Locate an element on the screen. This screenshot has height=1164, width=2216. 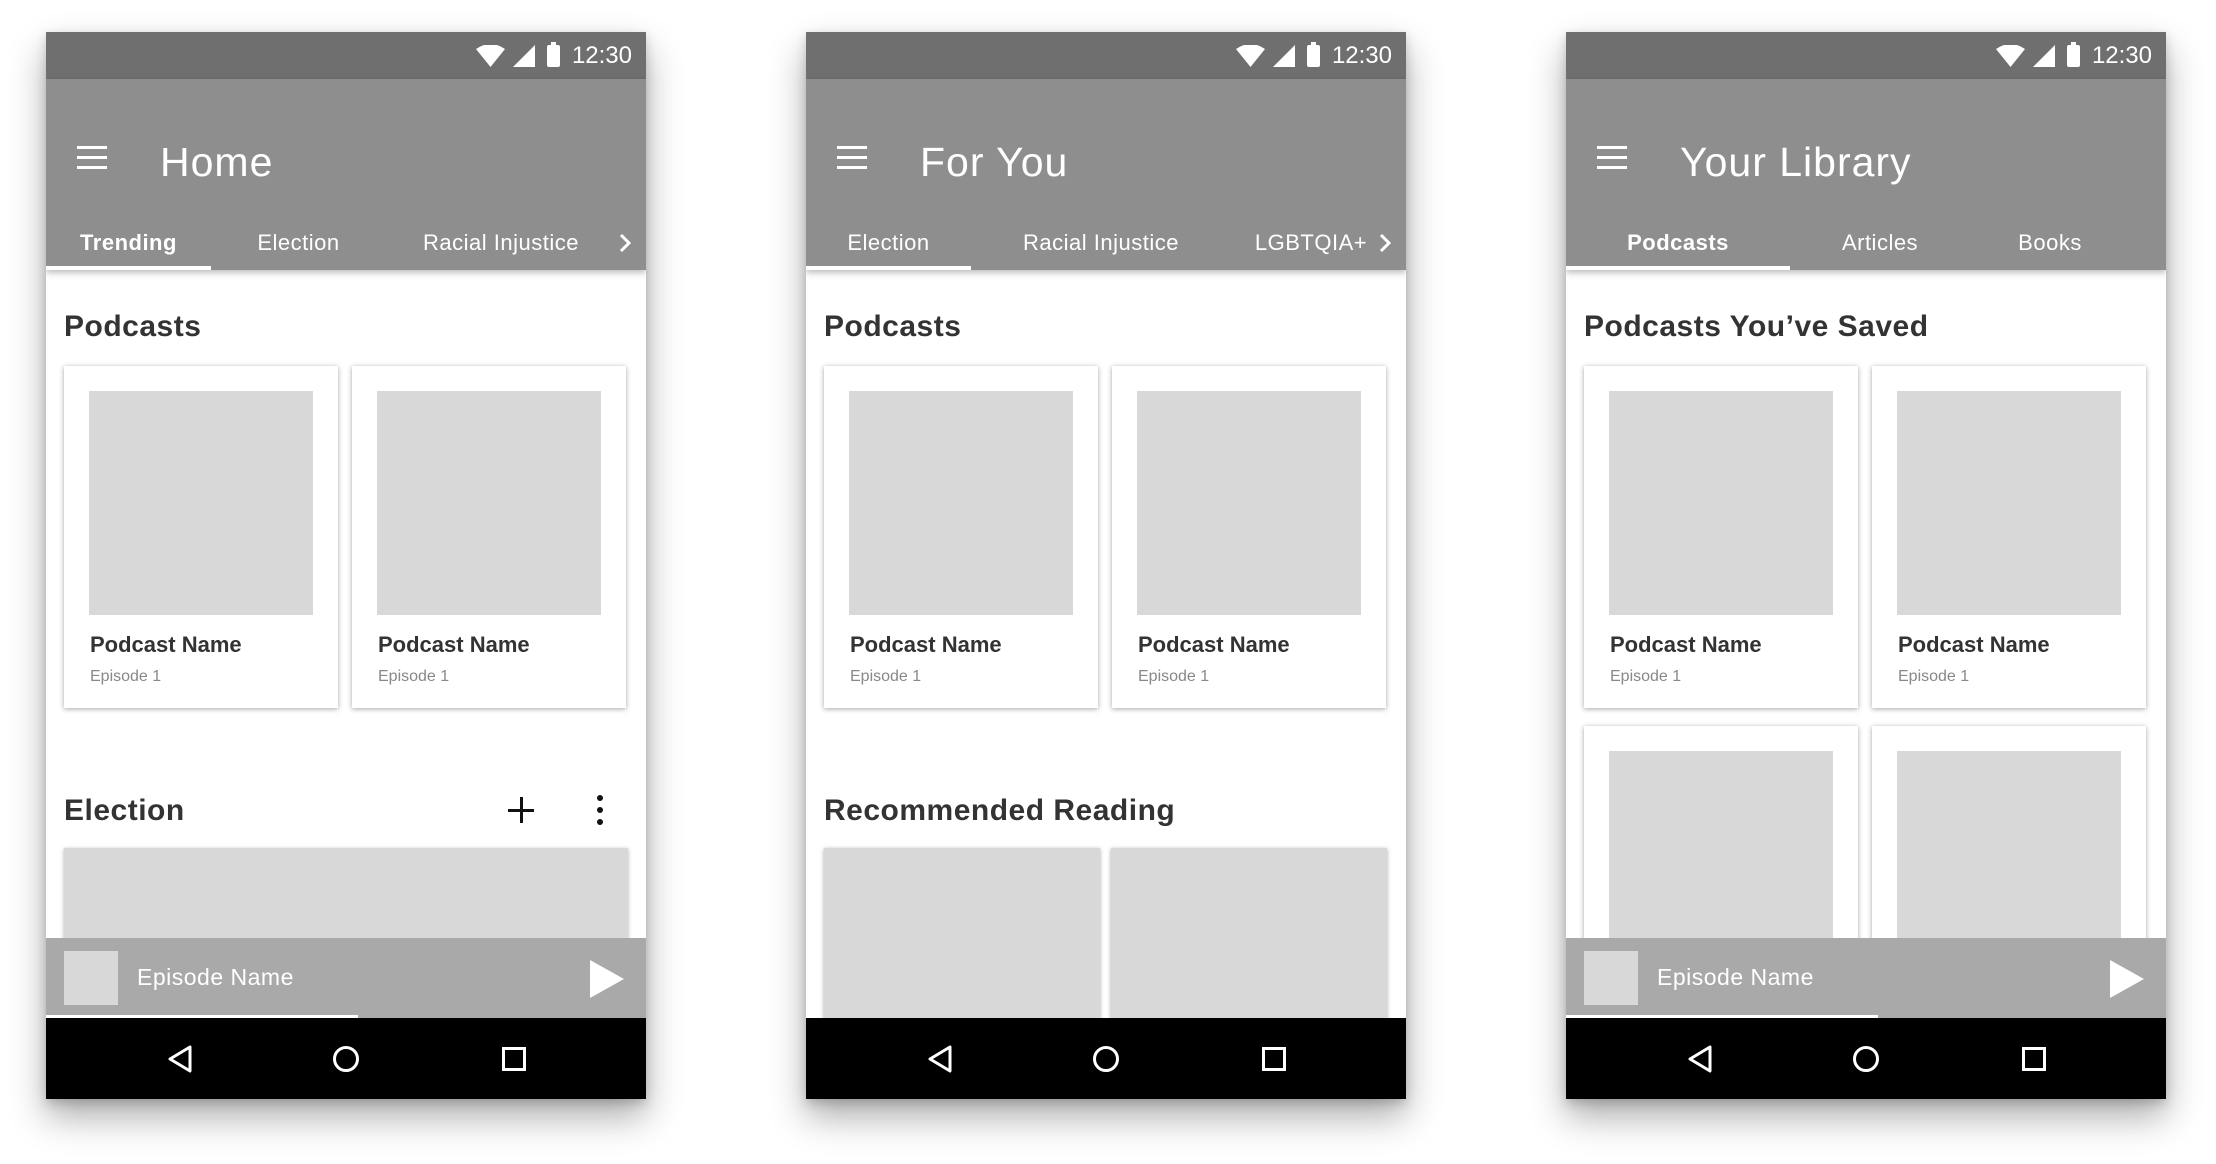
tab-podcasts: Podcasts is located at coordinates (1678, 243).